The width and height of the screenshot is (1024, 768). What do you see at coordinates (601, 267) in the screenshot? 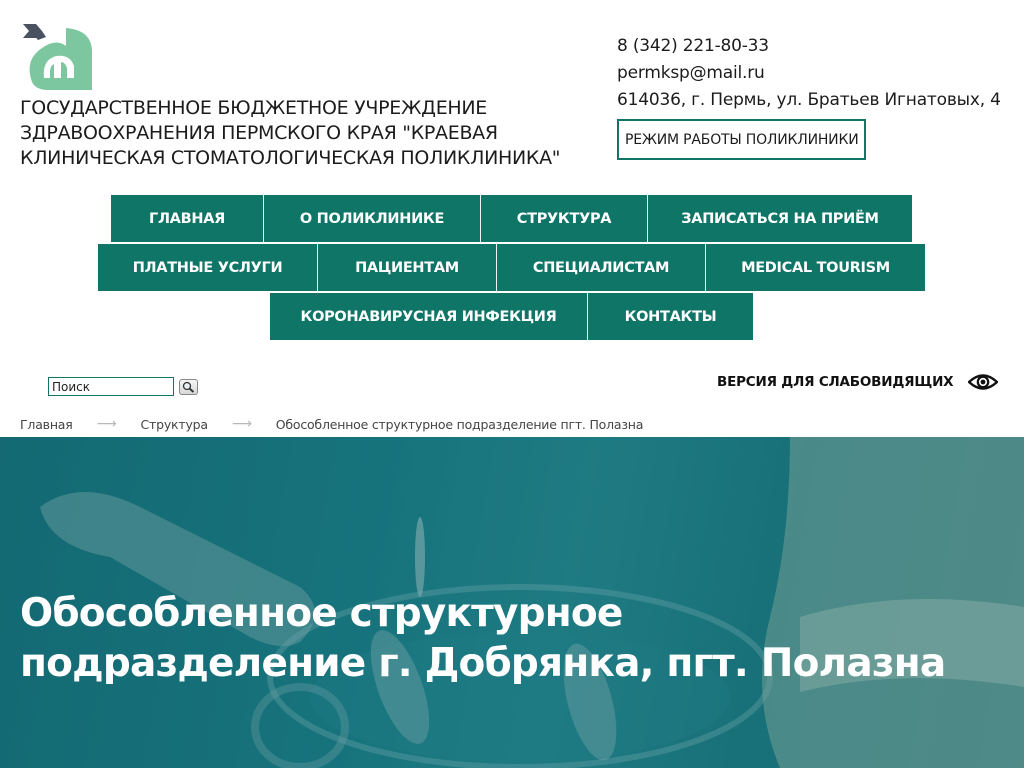
I see `nav-item-specialists: СПЕЦИАЛИСТАМ` at bounding box center [601, 267].